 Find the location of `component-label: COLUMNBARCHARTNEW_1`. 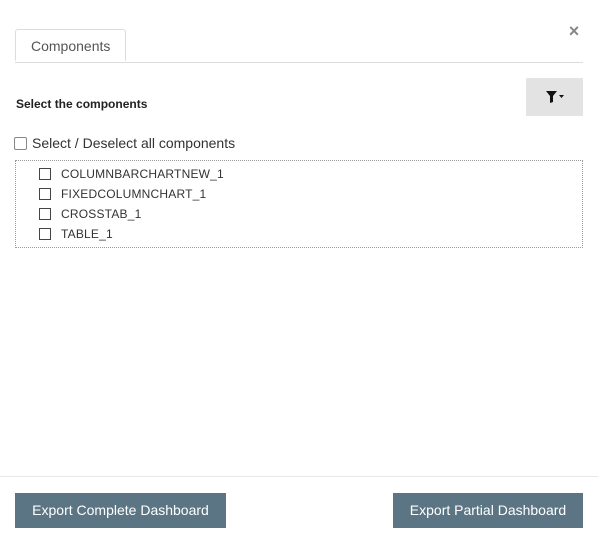

component-label: COLUMNBARCHARTNEW_1 is located at coordinates (142, 174).